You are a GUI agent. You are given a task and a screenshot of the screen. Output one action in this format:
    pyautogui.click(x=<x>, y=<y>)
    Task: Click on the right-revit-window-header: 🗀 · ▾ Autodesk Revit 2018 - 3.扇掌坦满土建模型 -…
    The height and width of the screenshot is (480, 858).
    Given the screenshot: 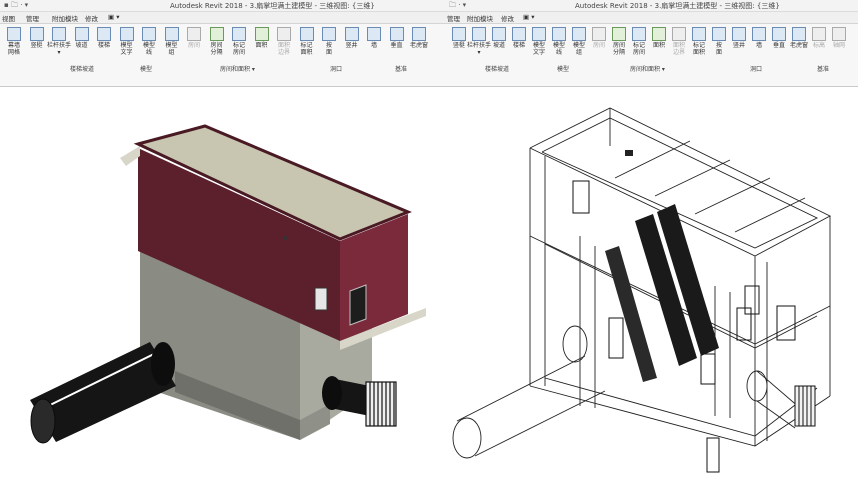 What is the action you would take?
    pyautogui.click(x=651, y=43)
    